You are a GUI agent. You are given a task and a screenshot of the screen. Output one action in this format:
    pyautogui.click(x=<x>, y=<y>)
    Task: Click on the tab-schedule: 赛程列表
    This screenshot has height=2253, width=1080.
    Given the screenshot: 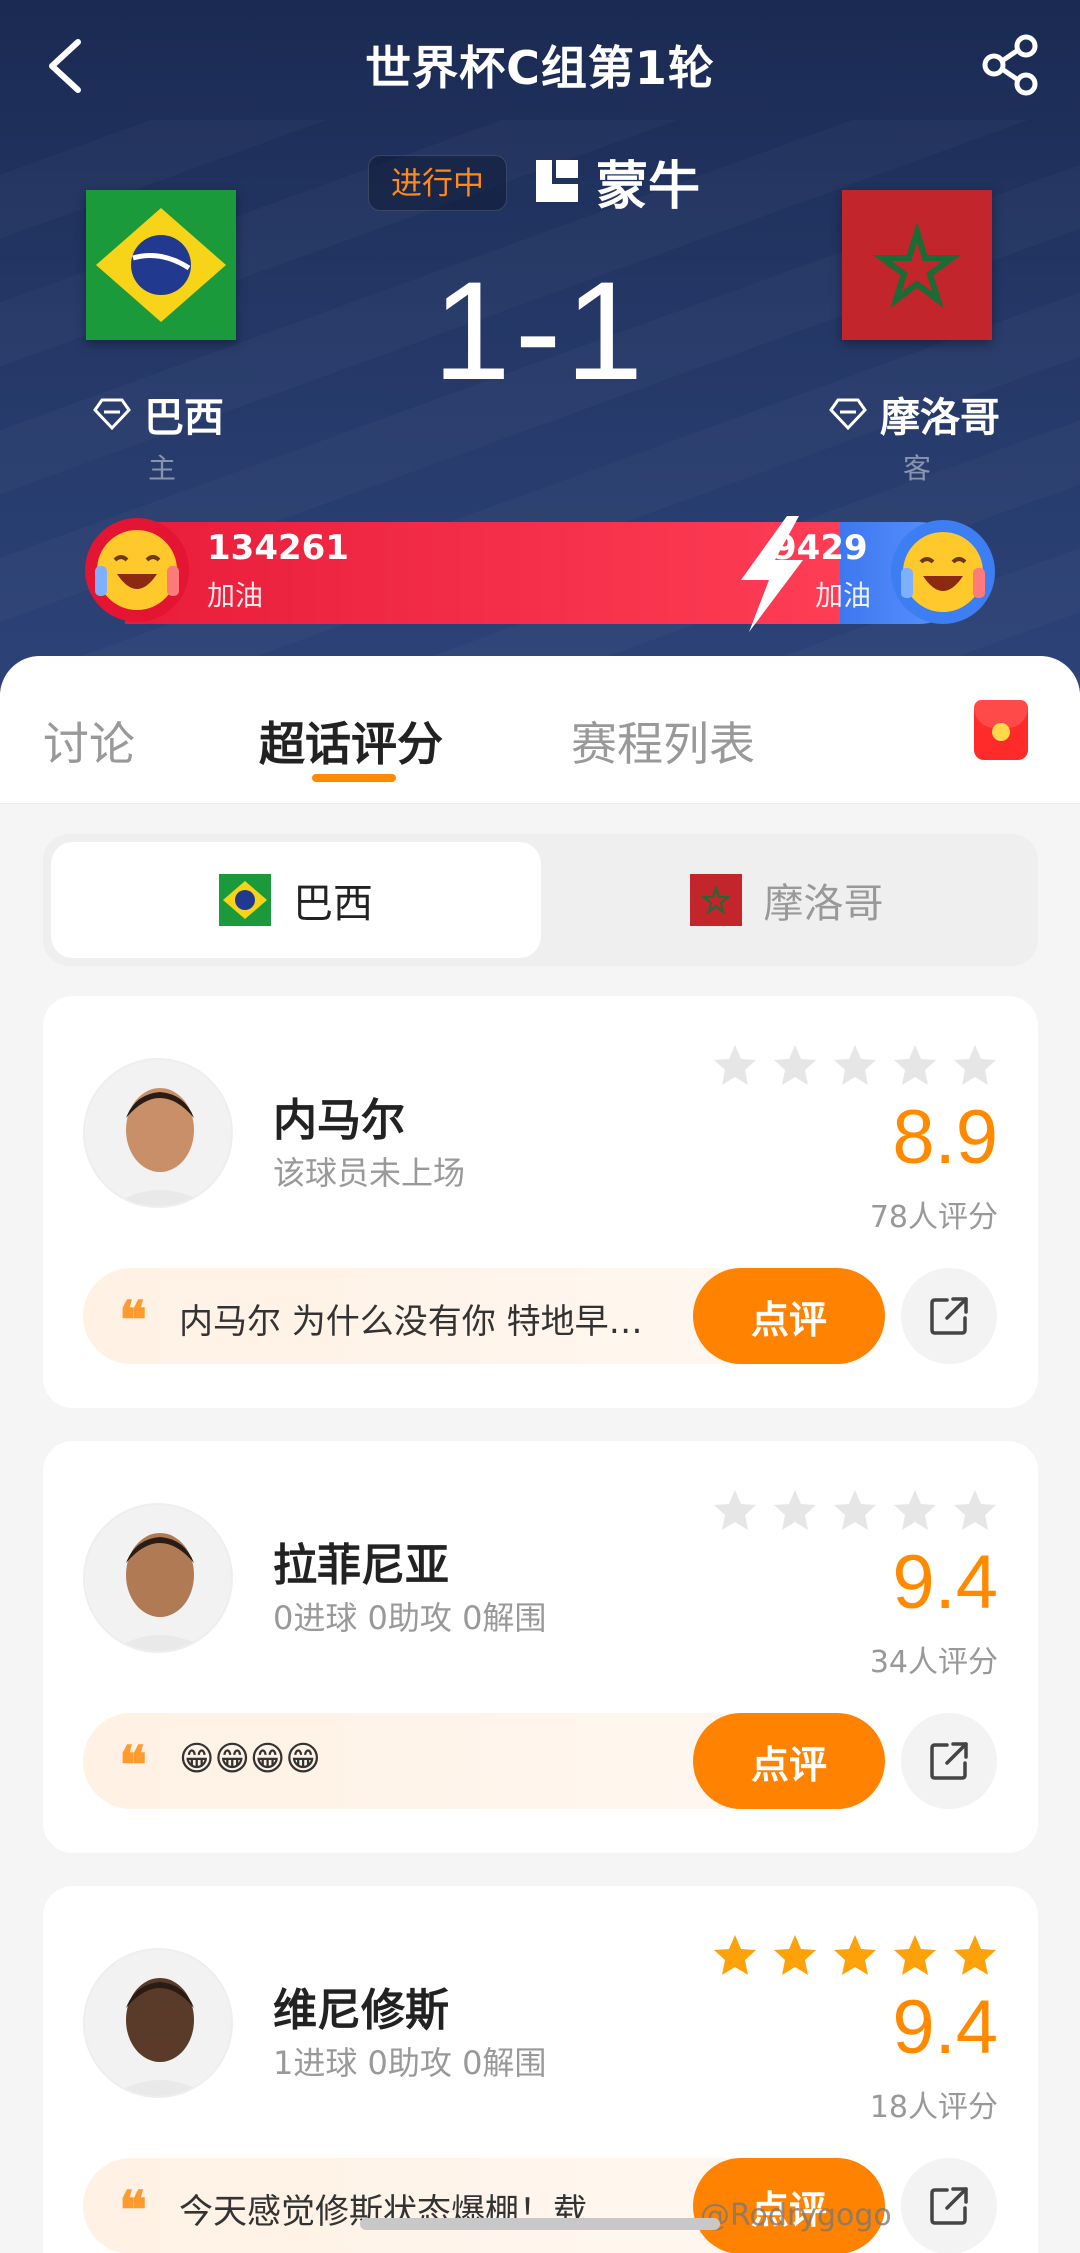 What is the action you would take?
    pyautogui.click(x=663, y=741)
    